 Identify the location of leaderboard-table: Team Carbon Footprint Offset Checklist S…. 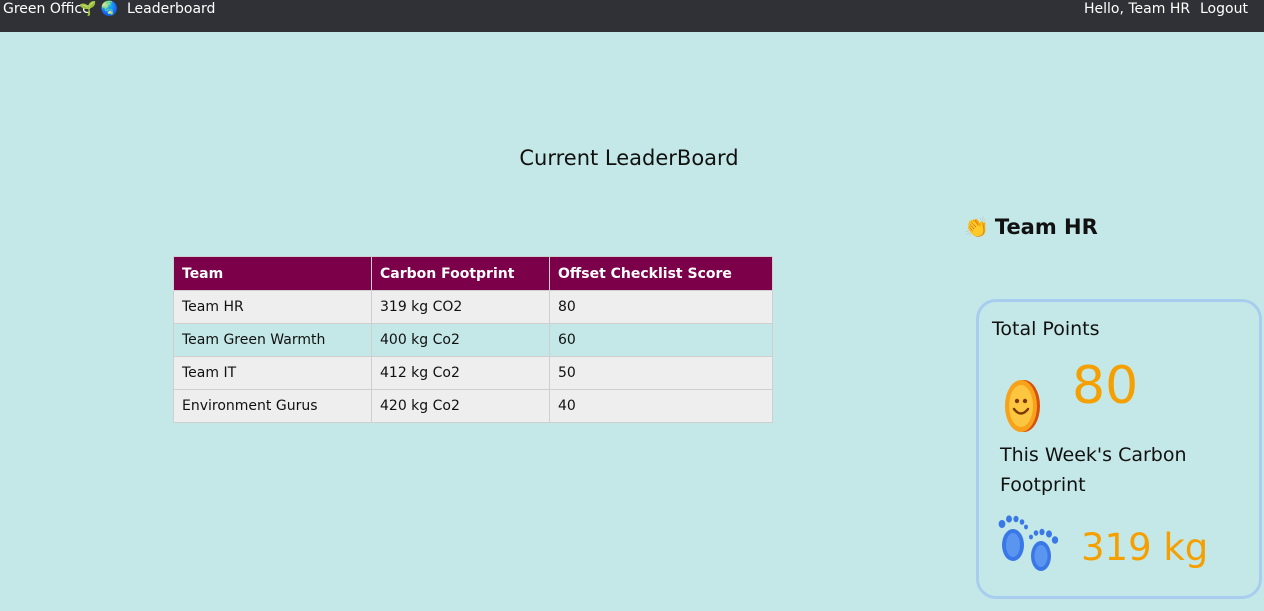
(473, 339).